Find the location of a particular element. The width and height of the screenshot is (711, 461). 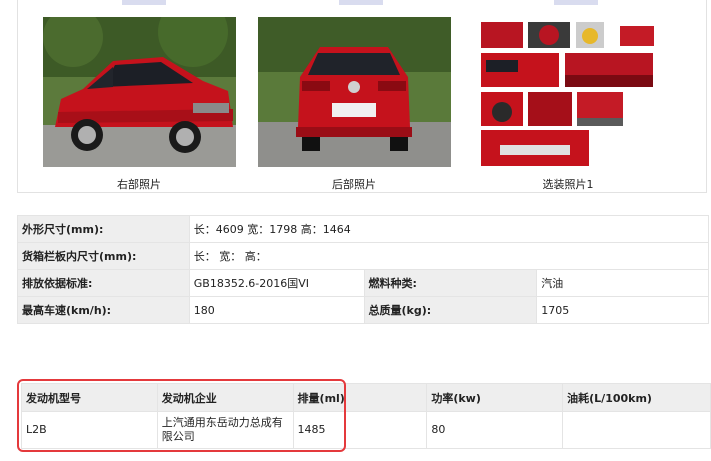

highlight-annotation is located at coordinates (181, 415).